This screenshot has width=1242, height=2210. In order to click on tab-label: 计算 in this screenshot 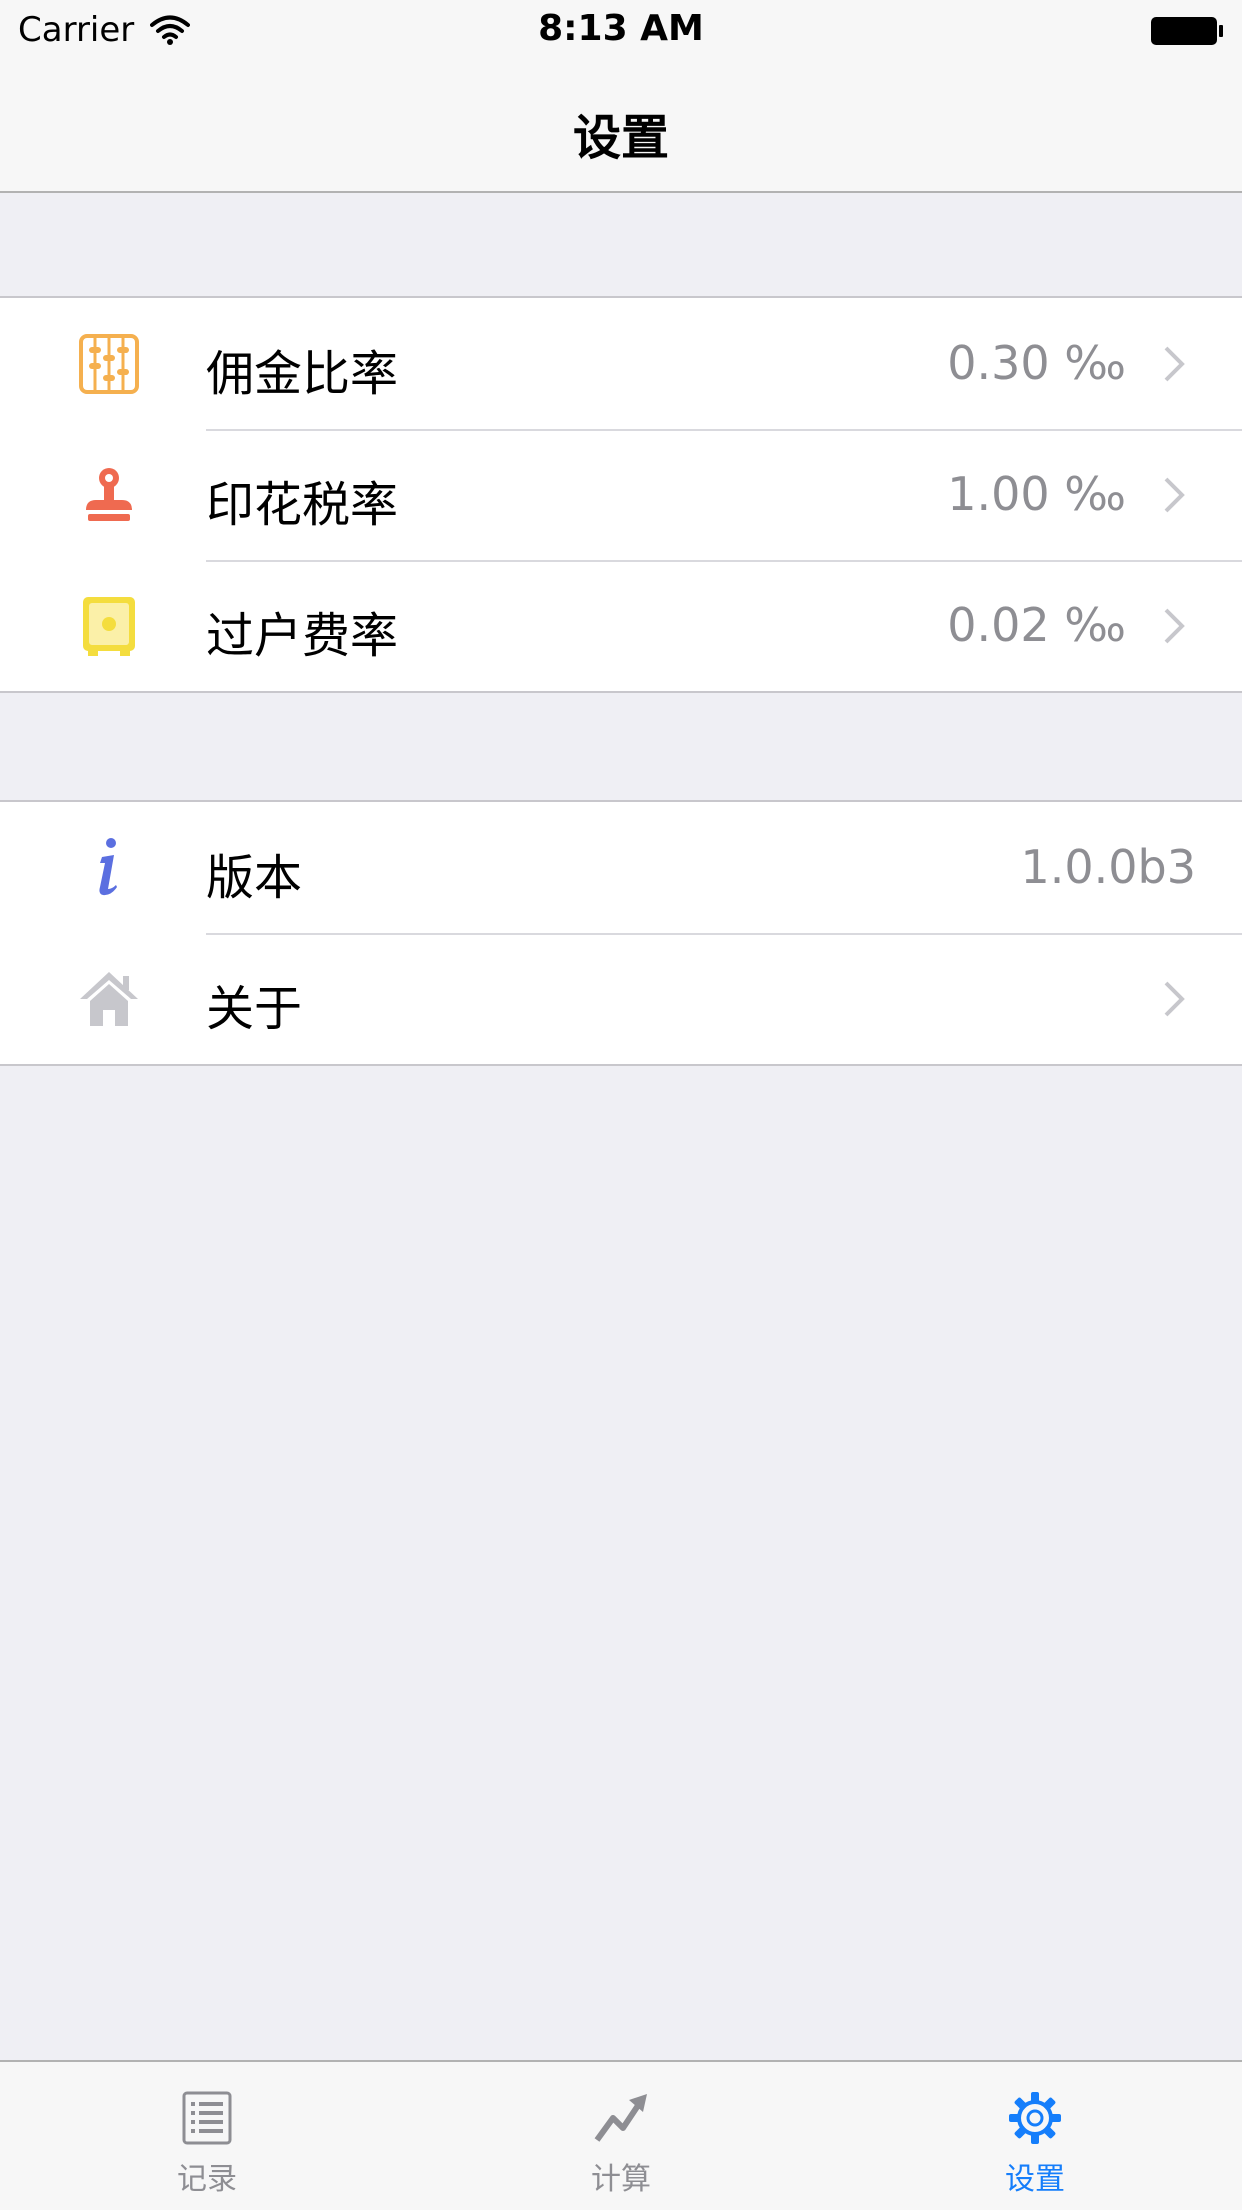, I will do `click(621, 2179)`.